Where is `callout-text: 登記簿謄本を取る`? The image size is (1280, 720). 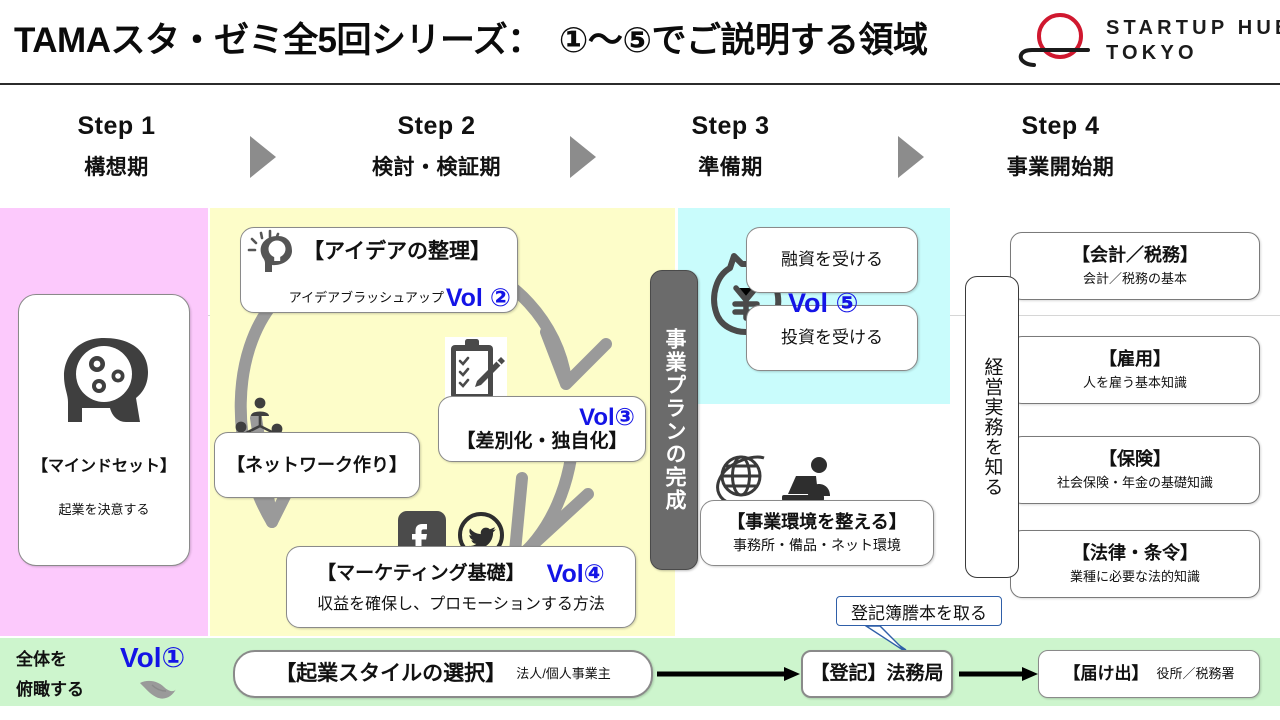
callout-text: 登記簿謄本を取る is located at coordinates (919, 613).